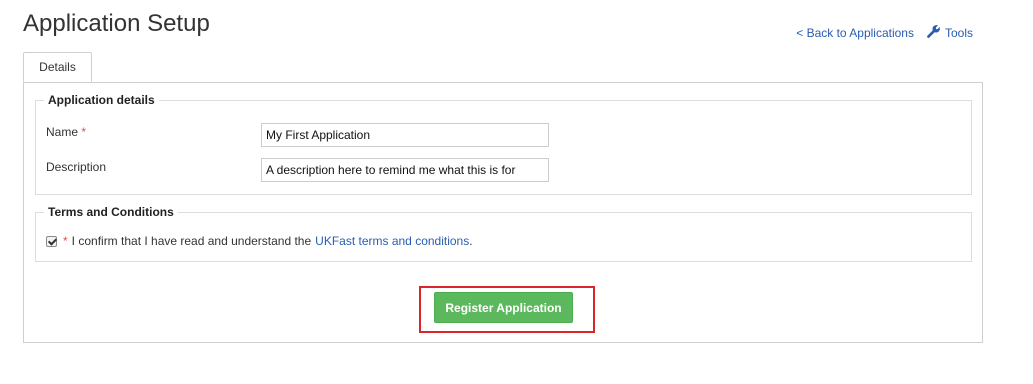  What do you see at coordinates (76, 167) in the screenshot?
I see `description-label: Description` at bounding box center [76, 167].